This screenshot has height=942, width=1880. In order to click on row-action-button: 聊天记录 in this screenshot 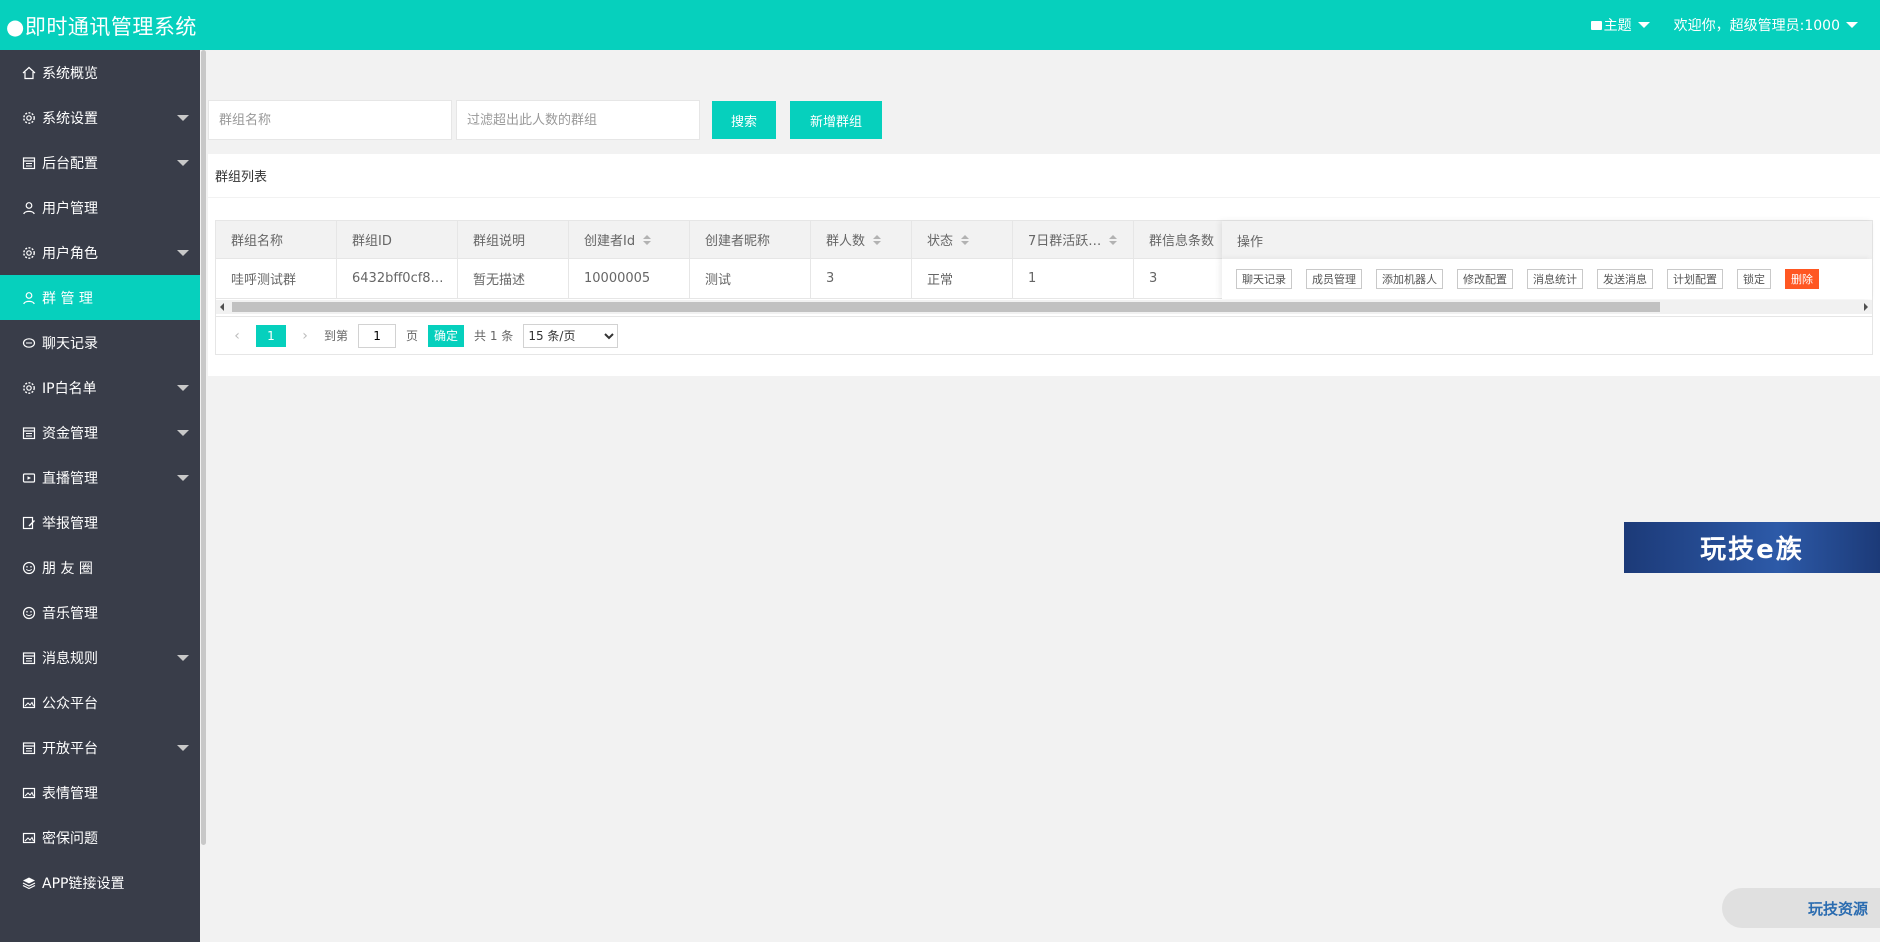, I will do `click(1264, 279)`.